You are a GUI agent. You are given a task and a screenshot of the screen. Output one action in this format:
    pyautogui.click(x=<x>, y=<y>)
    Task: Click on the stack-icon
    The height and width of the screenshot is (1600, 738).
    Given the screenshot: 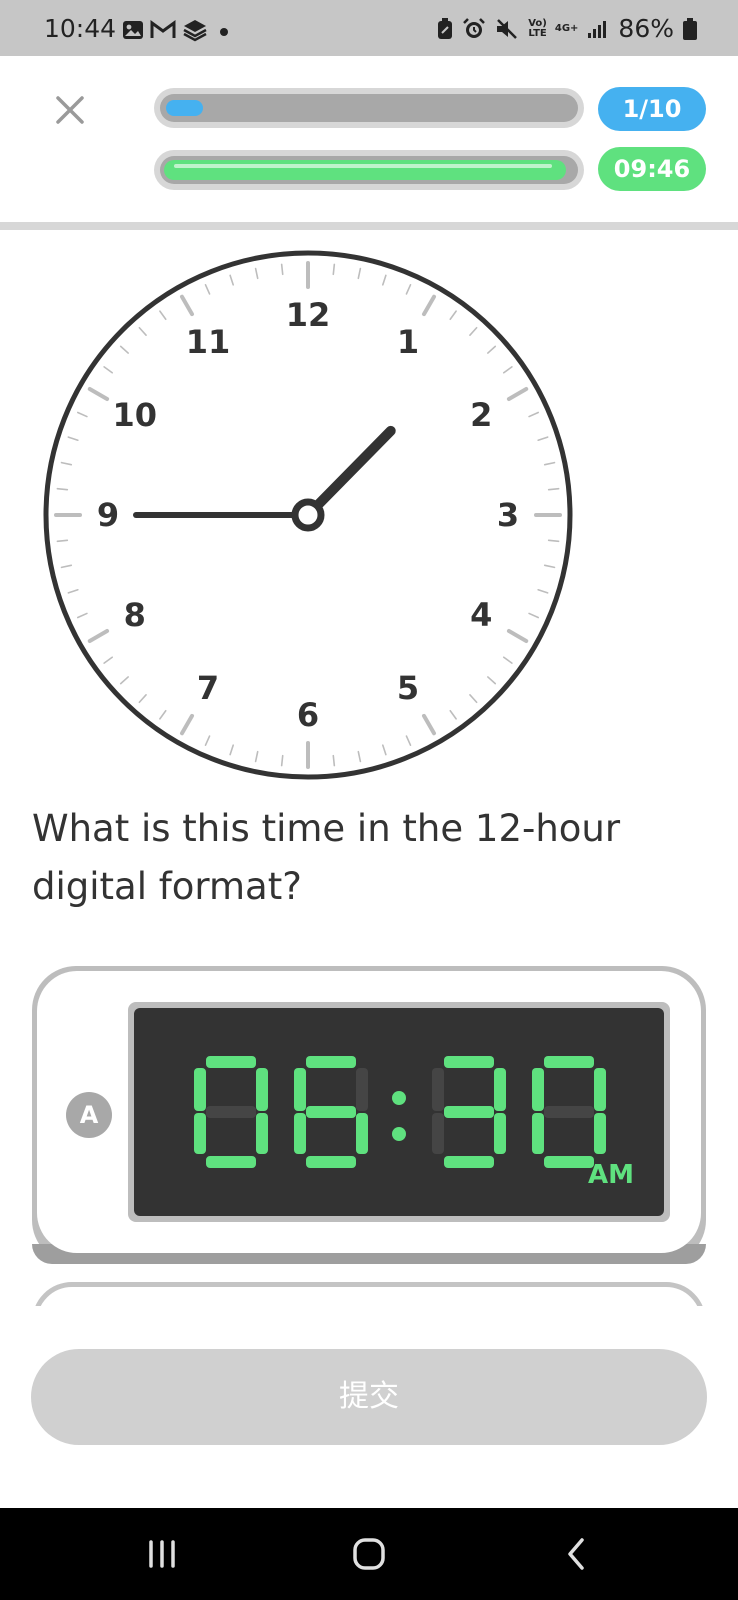 What is the action you would take?
    pyautogui.click(x=195, y=31)
    